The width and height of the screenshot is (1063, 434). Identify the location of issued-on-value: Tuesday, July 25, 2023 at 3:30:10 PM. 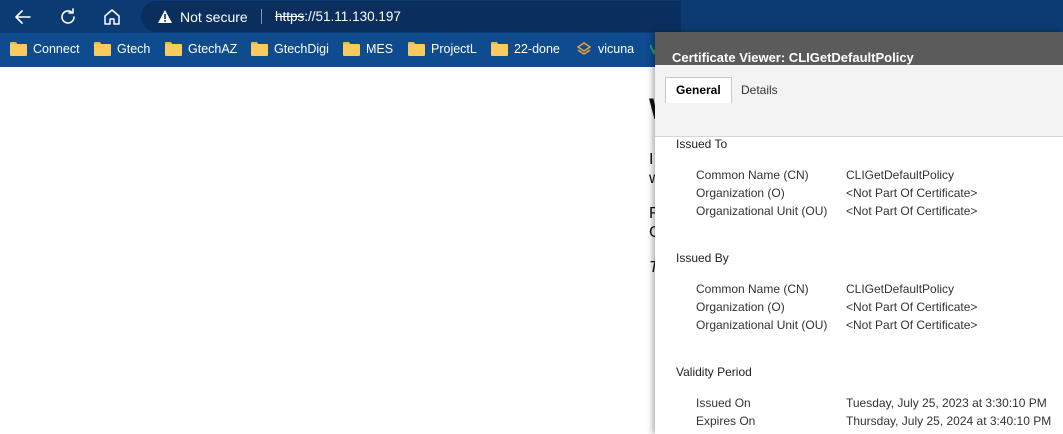
(946, 403).